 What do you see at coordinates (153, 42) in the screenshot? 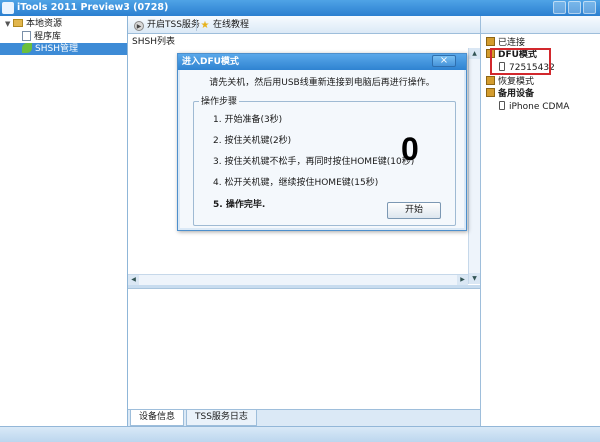
I see `shsh-list-label: SHSH列表` at bounding box center [153, 42].